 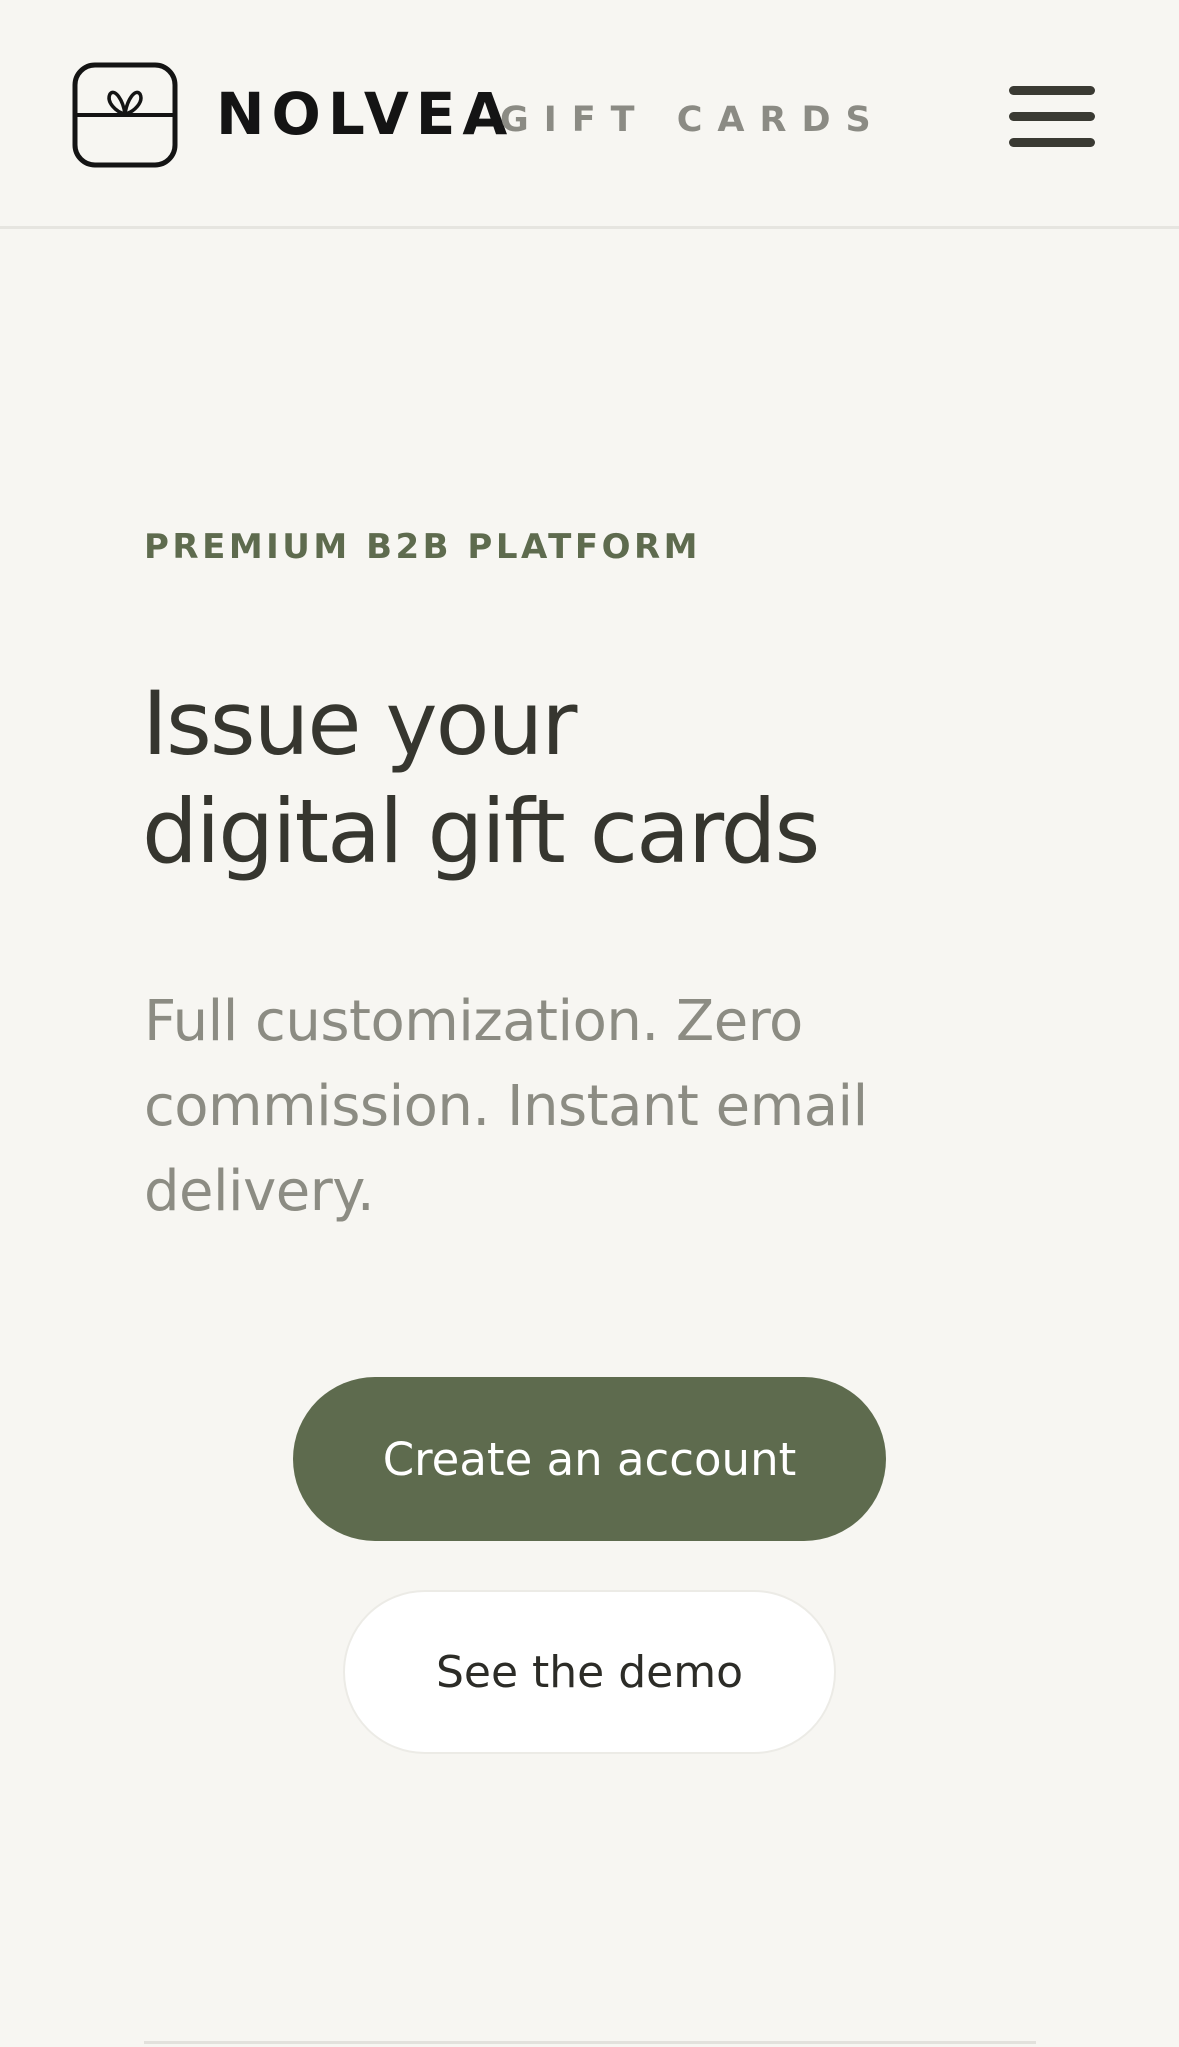 I want to click on hero-headline: Issue your digital gift cards, so click(x=592, y=778).